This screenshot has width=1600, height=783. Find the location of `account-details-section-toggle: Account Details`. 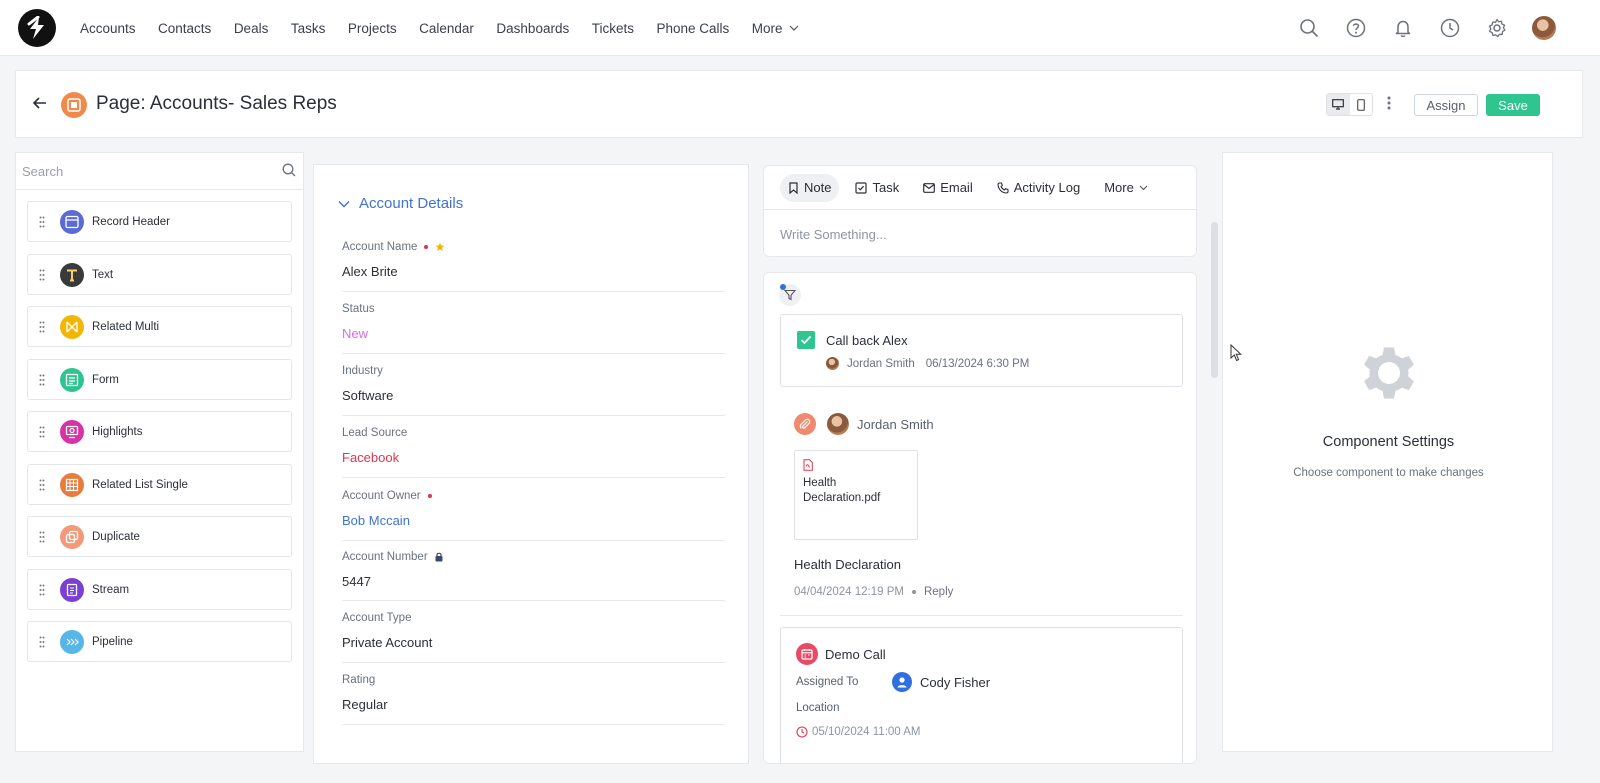

account-details-section-toggle: Account Details is located at coordinates (400, 203).